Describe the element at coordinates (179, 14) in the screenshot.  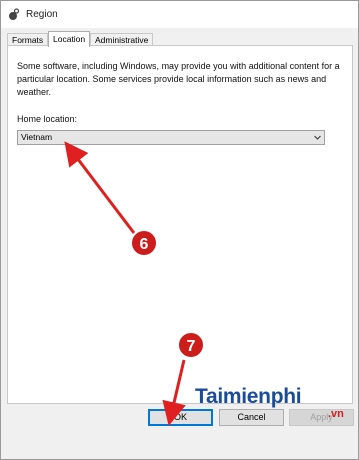
I see `title-bar: Region` at that location.